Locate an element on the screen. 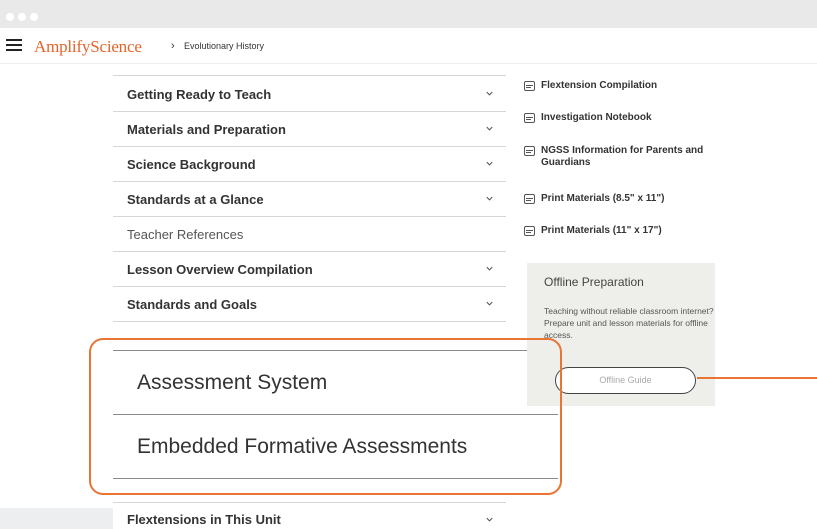  window-titlebar is located at coordinates (408, 14).